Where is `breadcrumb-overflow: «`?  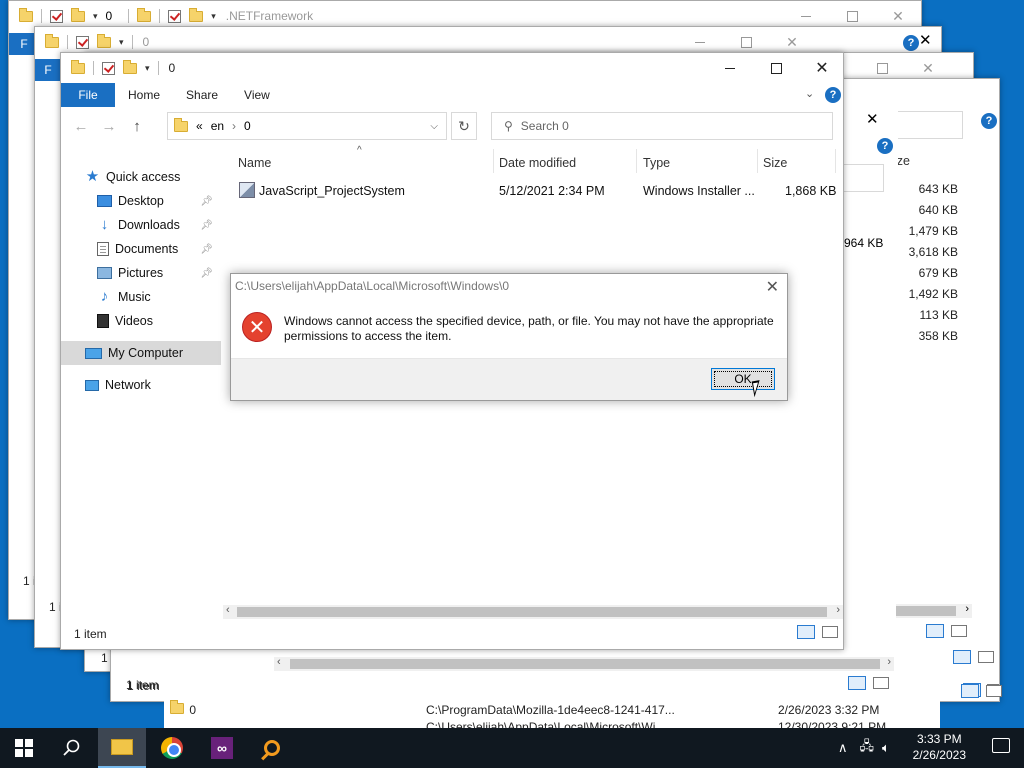 breadcrumb-overflow: « is located at coordinates (199, 126).